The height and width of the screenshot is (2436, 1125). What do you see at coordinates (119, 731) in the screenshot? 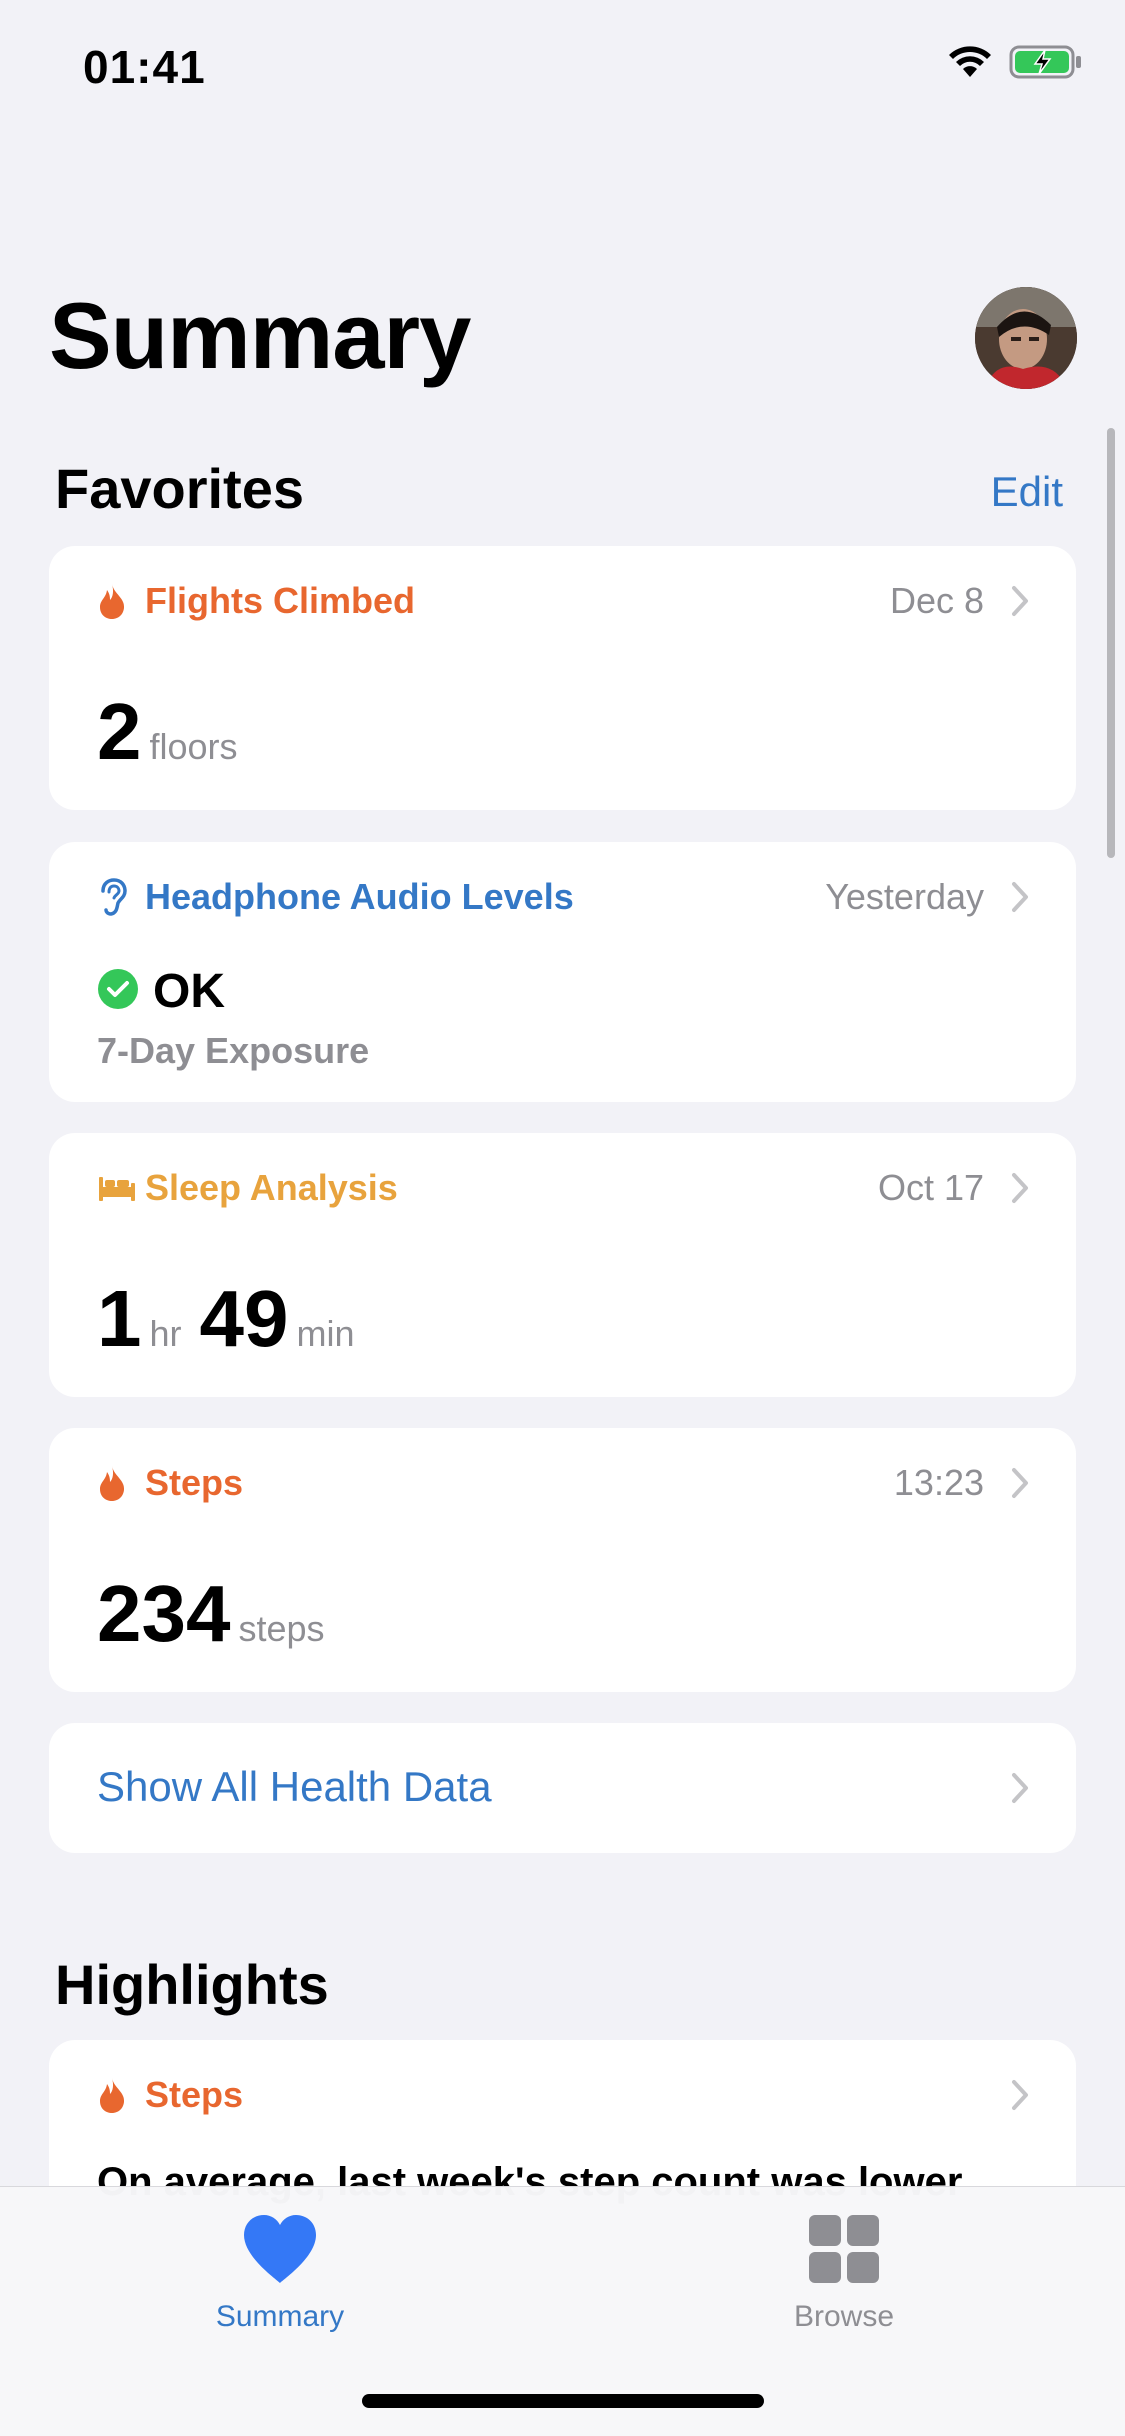
I see `flights-value: 2` at bounding box center [119, 731].